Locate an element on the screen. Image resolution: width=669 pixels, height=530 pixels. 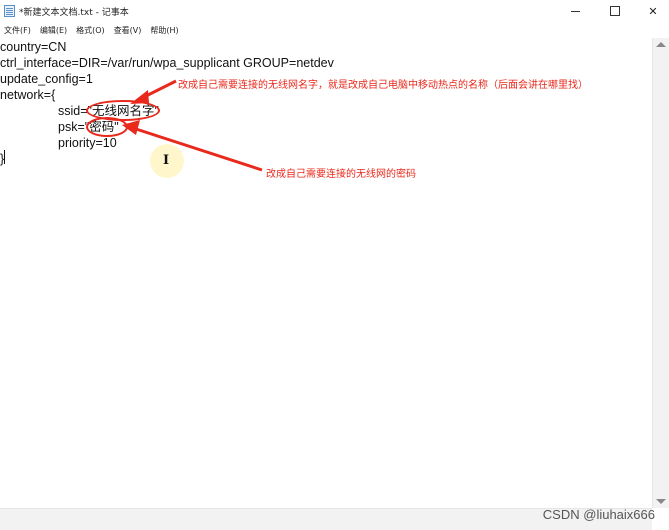
scroll-down-icon is located at coordinates (661, 501).